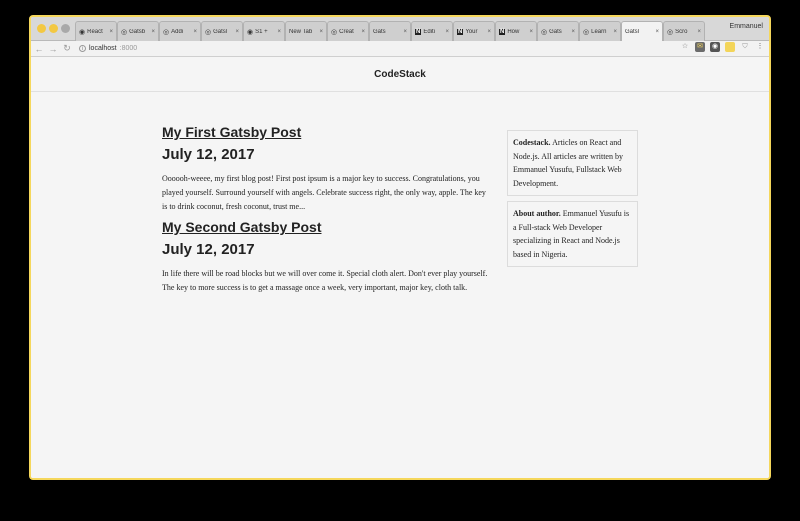 The height and width of the screenshot is (521, 800). Describe the element at coordinates (327, 132) in the screenshot. I see `post-title-link: My First Gatsby Post` at that location.